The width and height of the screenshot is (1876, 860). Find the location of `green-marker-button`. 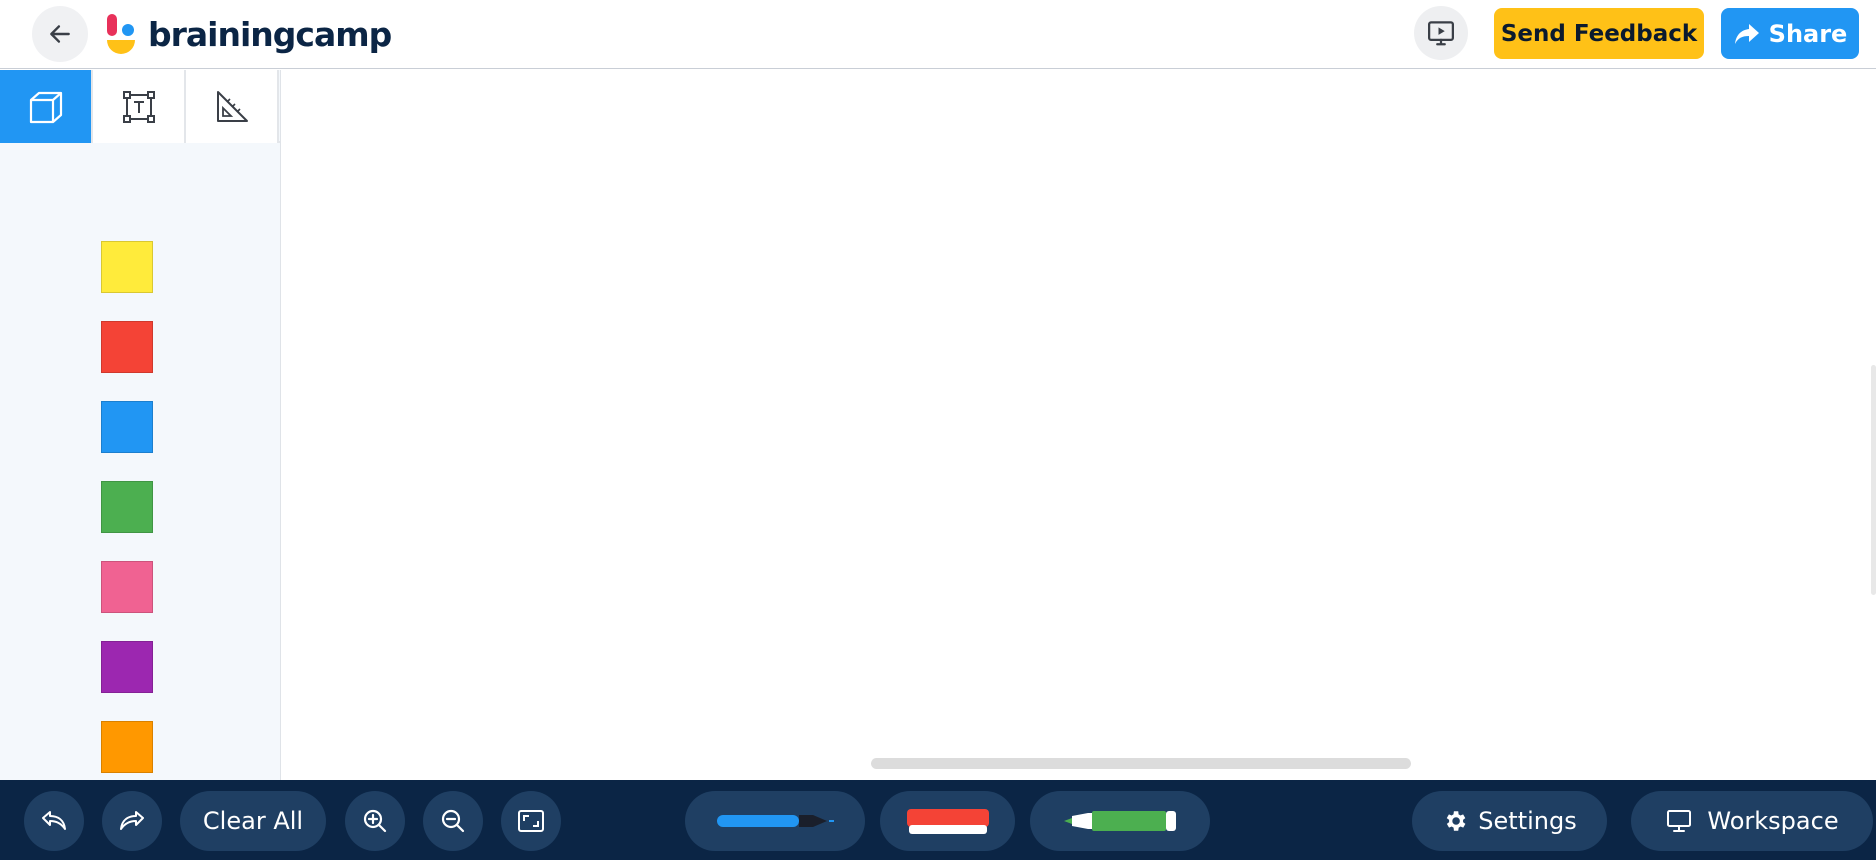

green-marker-button is located at coordinates (1120, 821).